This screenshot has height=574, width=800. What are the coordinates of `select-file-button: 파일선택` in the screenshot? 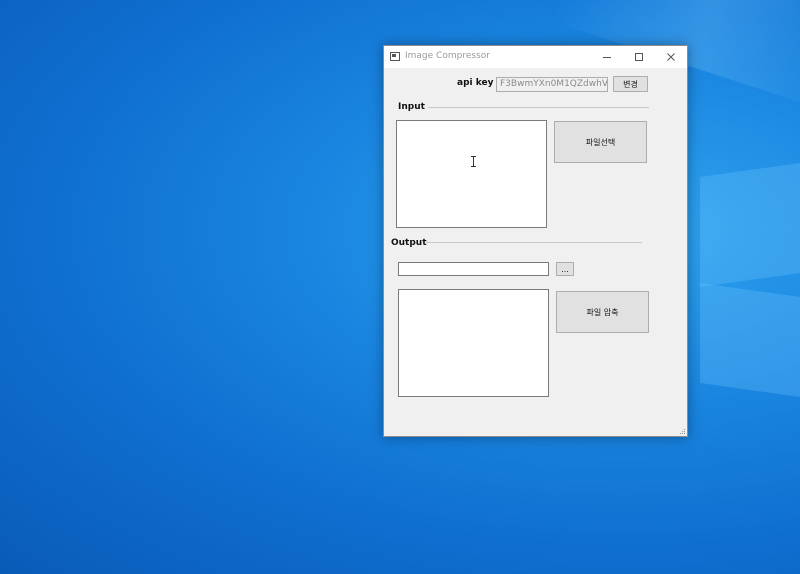 It's located at (600, 142).